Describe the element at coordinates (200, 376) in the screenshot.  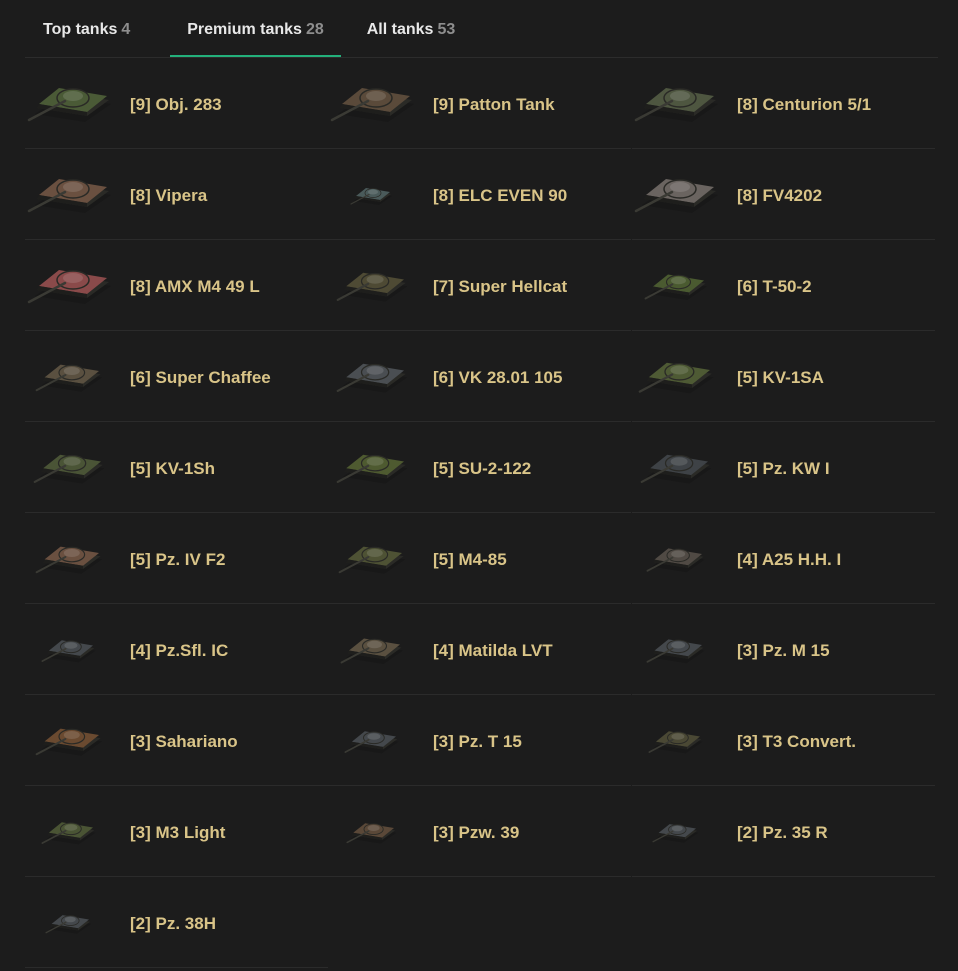
I see `tank-name: [6] Super Chaffee` at that location.